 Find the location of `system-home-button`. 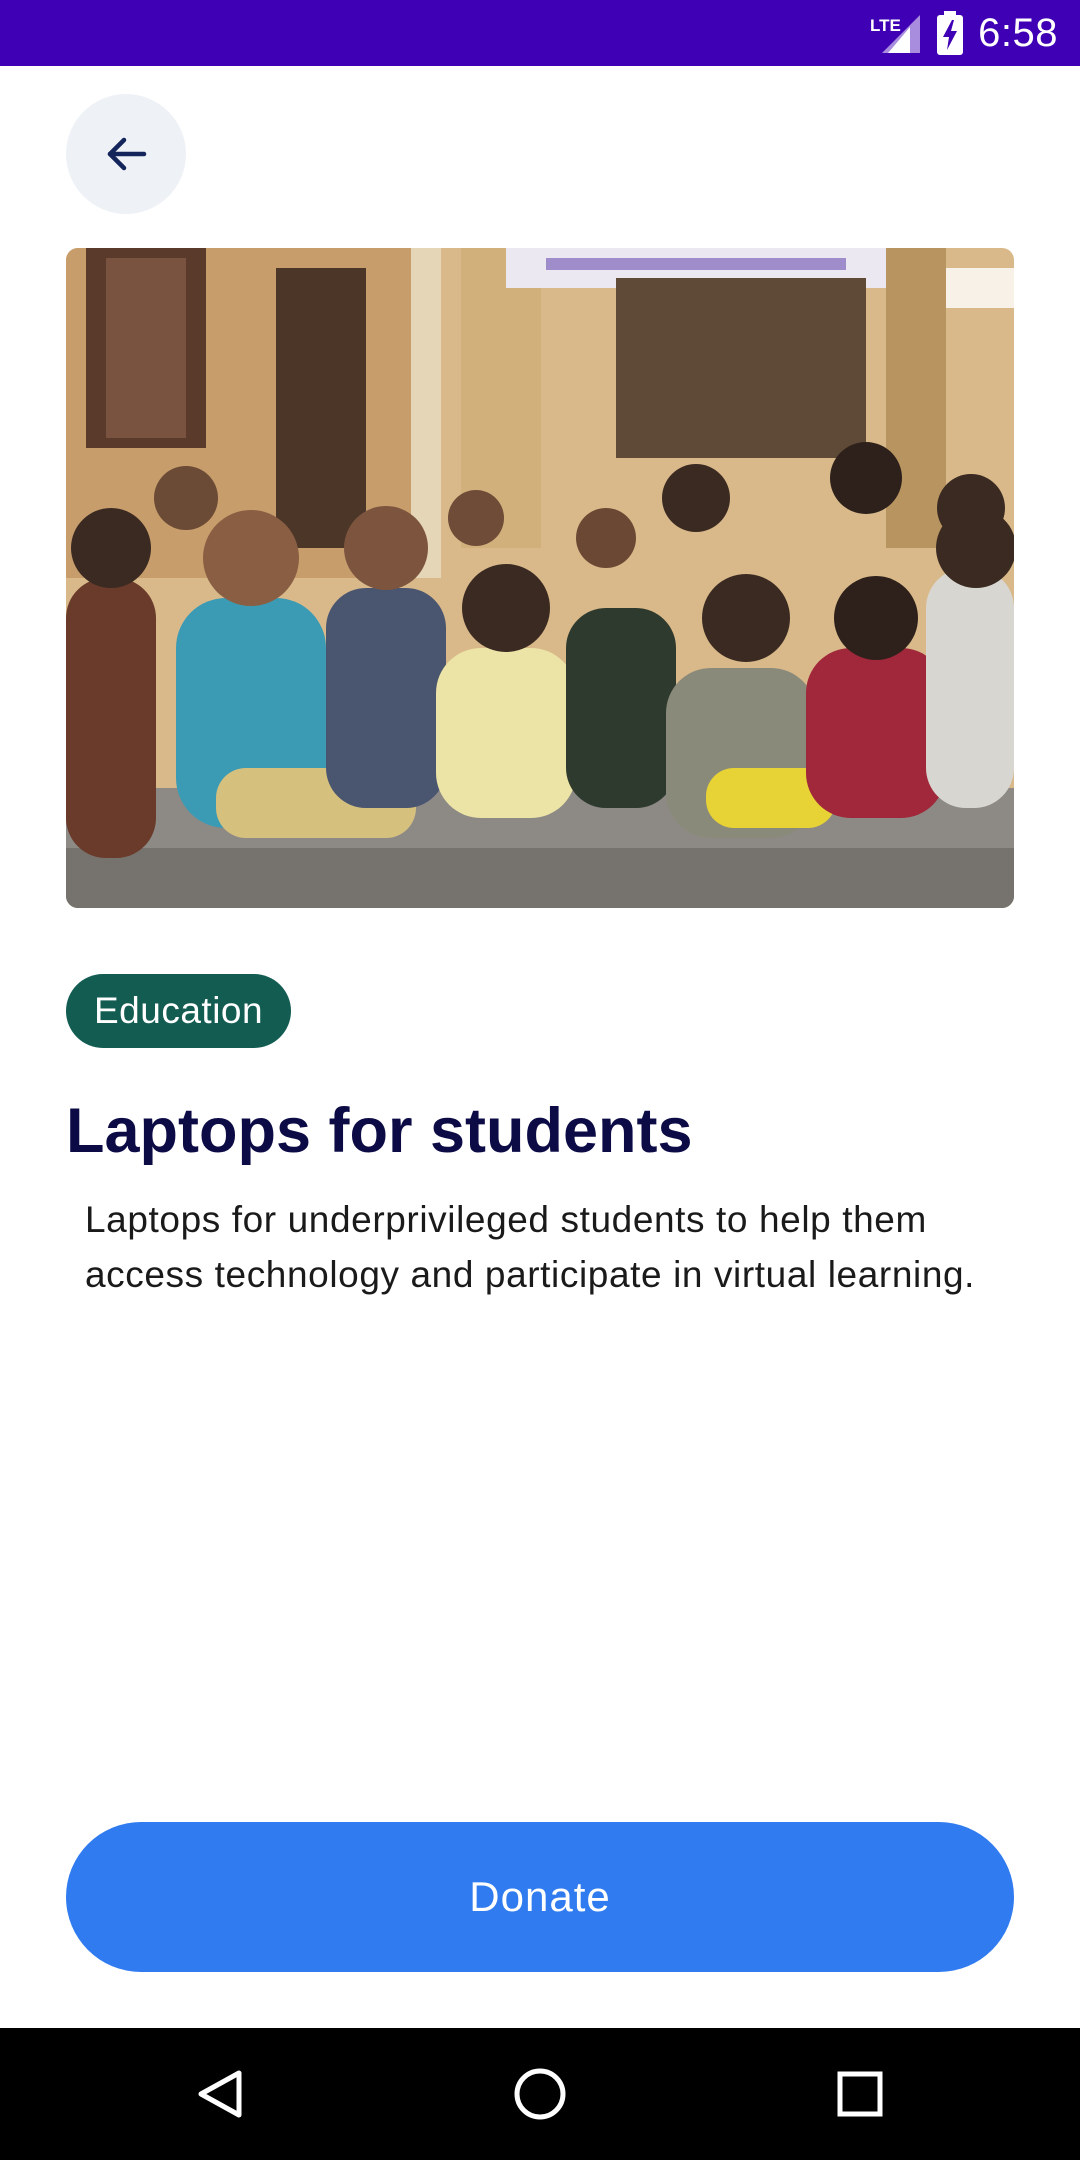

system-home-button is located at coordinates (540, 2094).